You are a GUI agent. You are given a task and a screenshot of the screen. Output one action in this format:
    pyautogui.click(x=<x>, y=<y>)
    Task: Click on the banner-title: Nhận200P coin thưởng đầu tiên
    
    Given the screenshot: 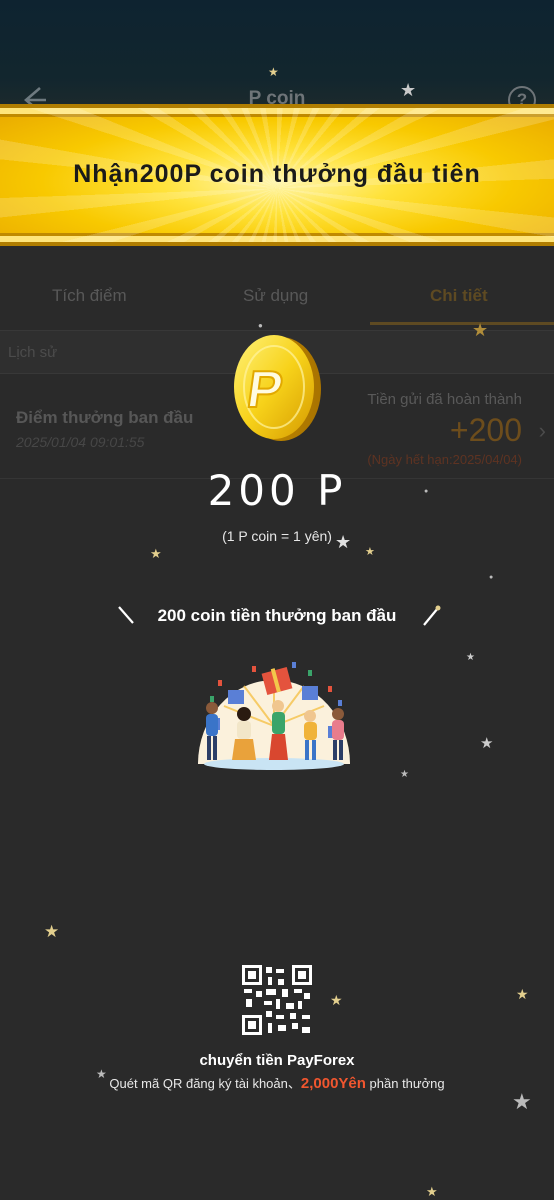 What is the action you would take?
    pyautogui.click(x=277, y=174)
    